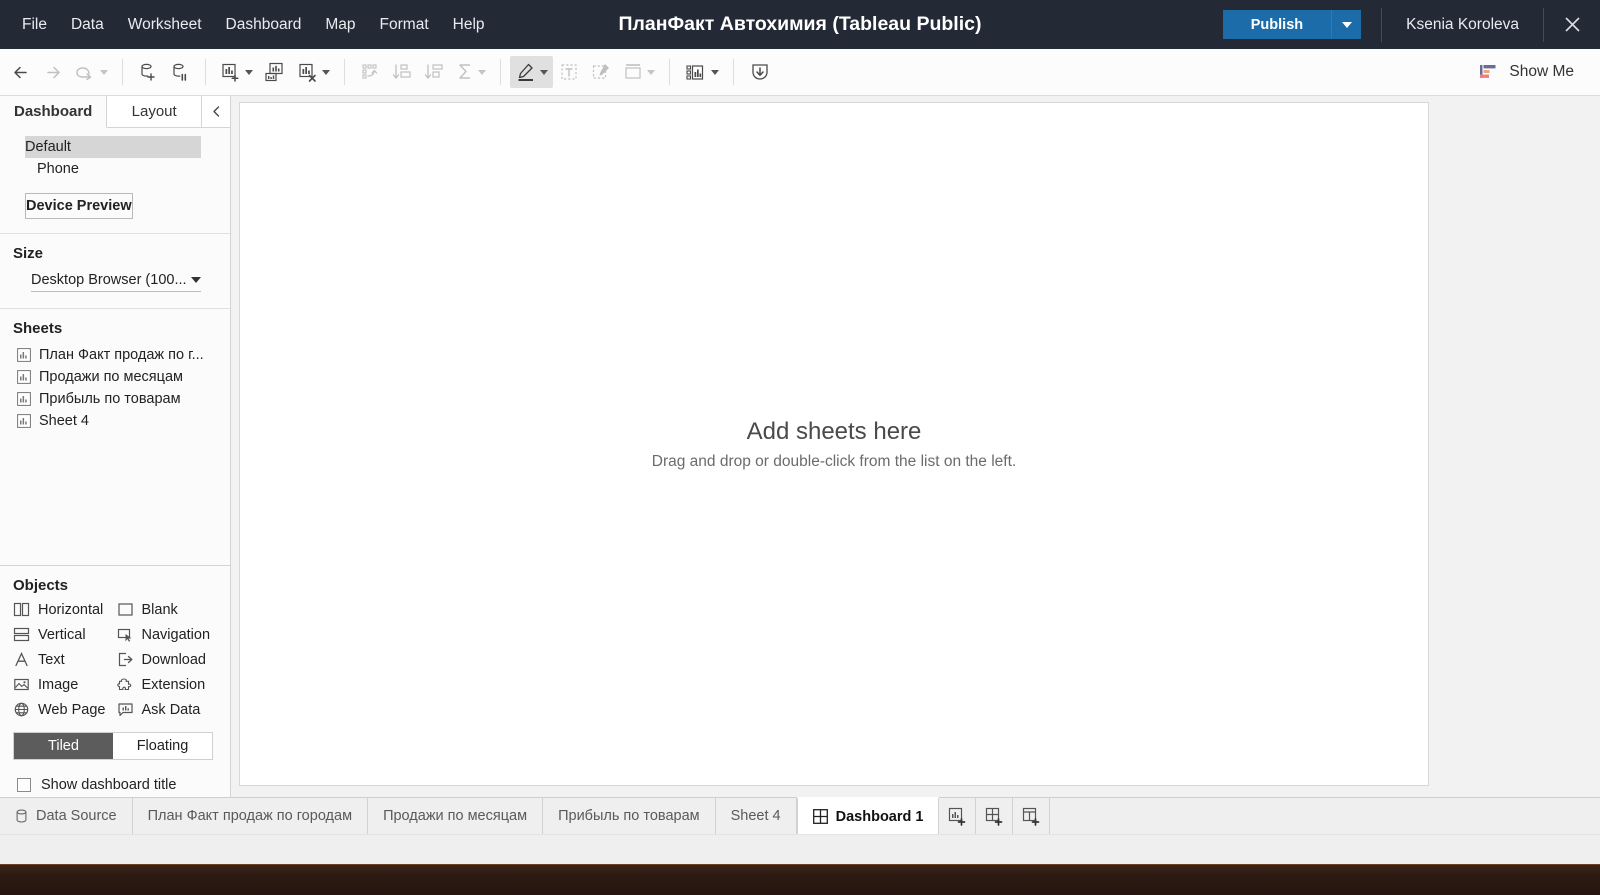 The height and width of the screenshot is (895, 1600). What do you see at coordinates (264, 25) in the screenshot?
I see `menu-dashboard: Dashboard` at bounding box center [264, 25].